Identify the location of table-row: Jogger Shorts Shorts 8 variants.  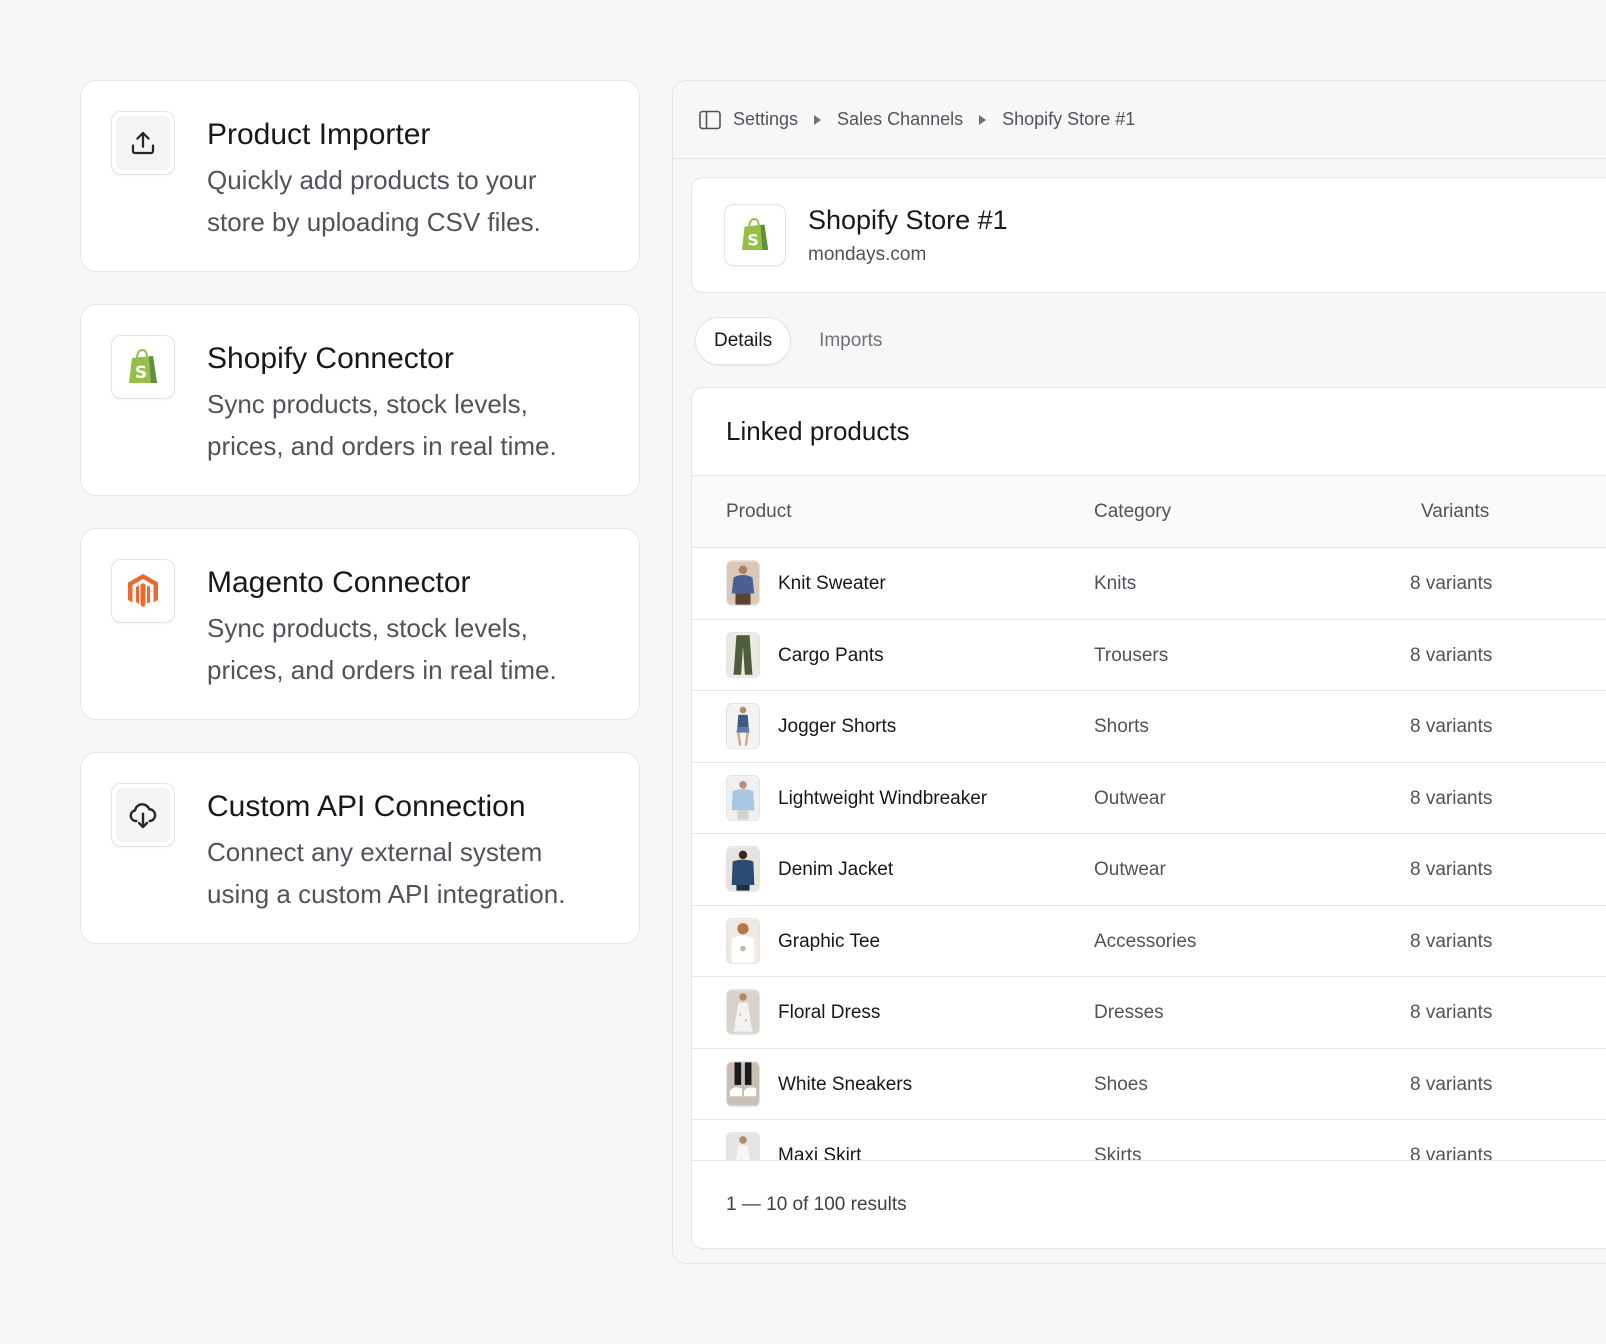
(1149, 727).